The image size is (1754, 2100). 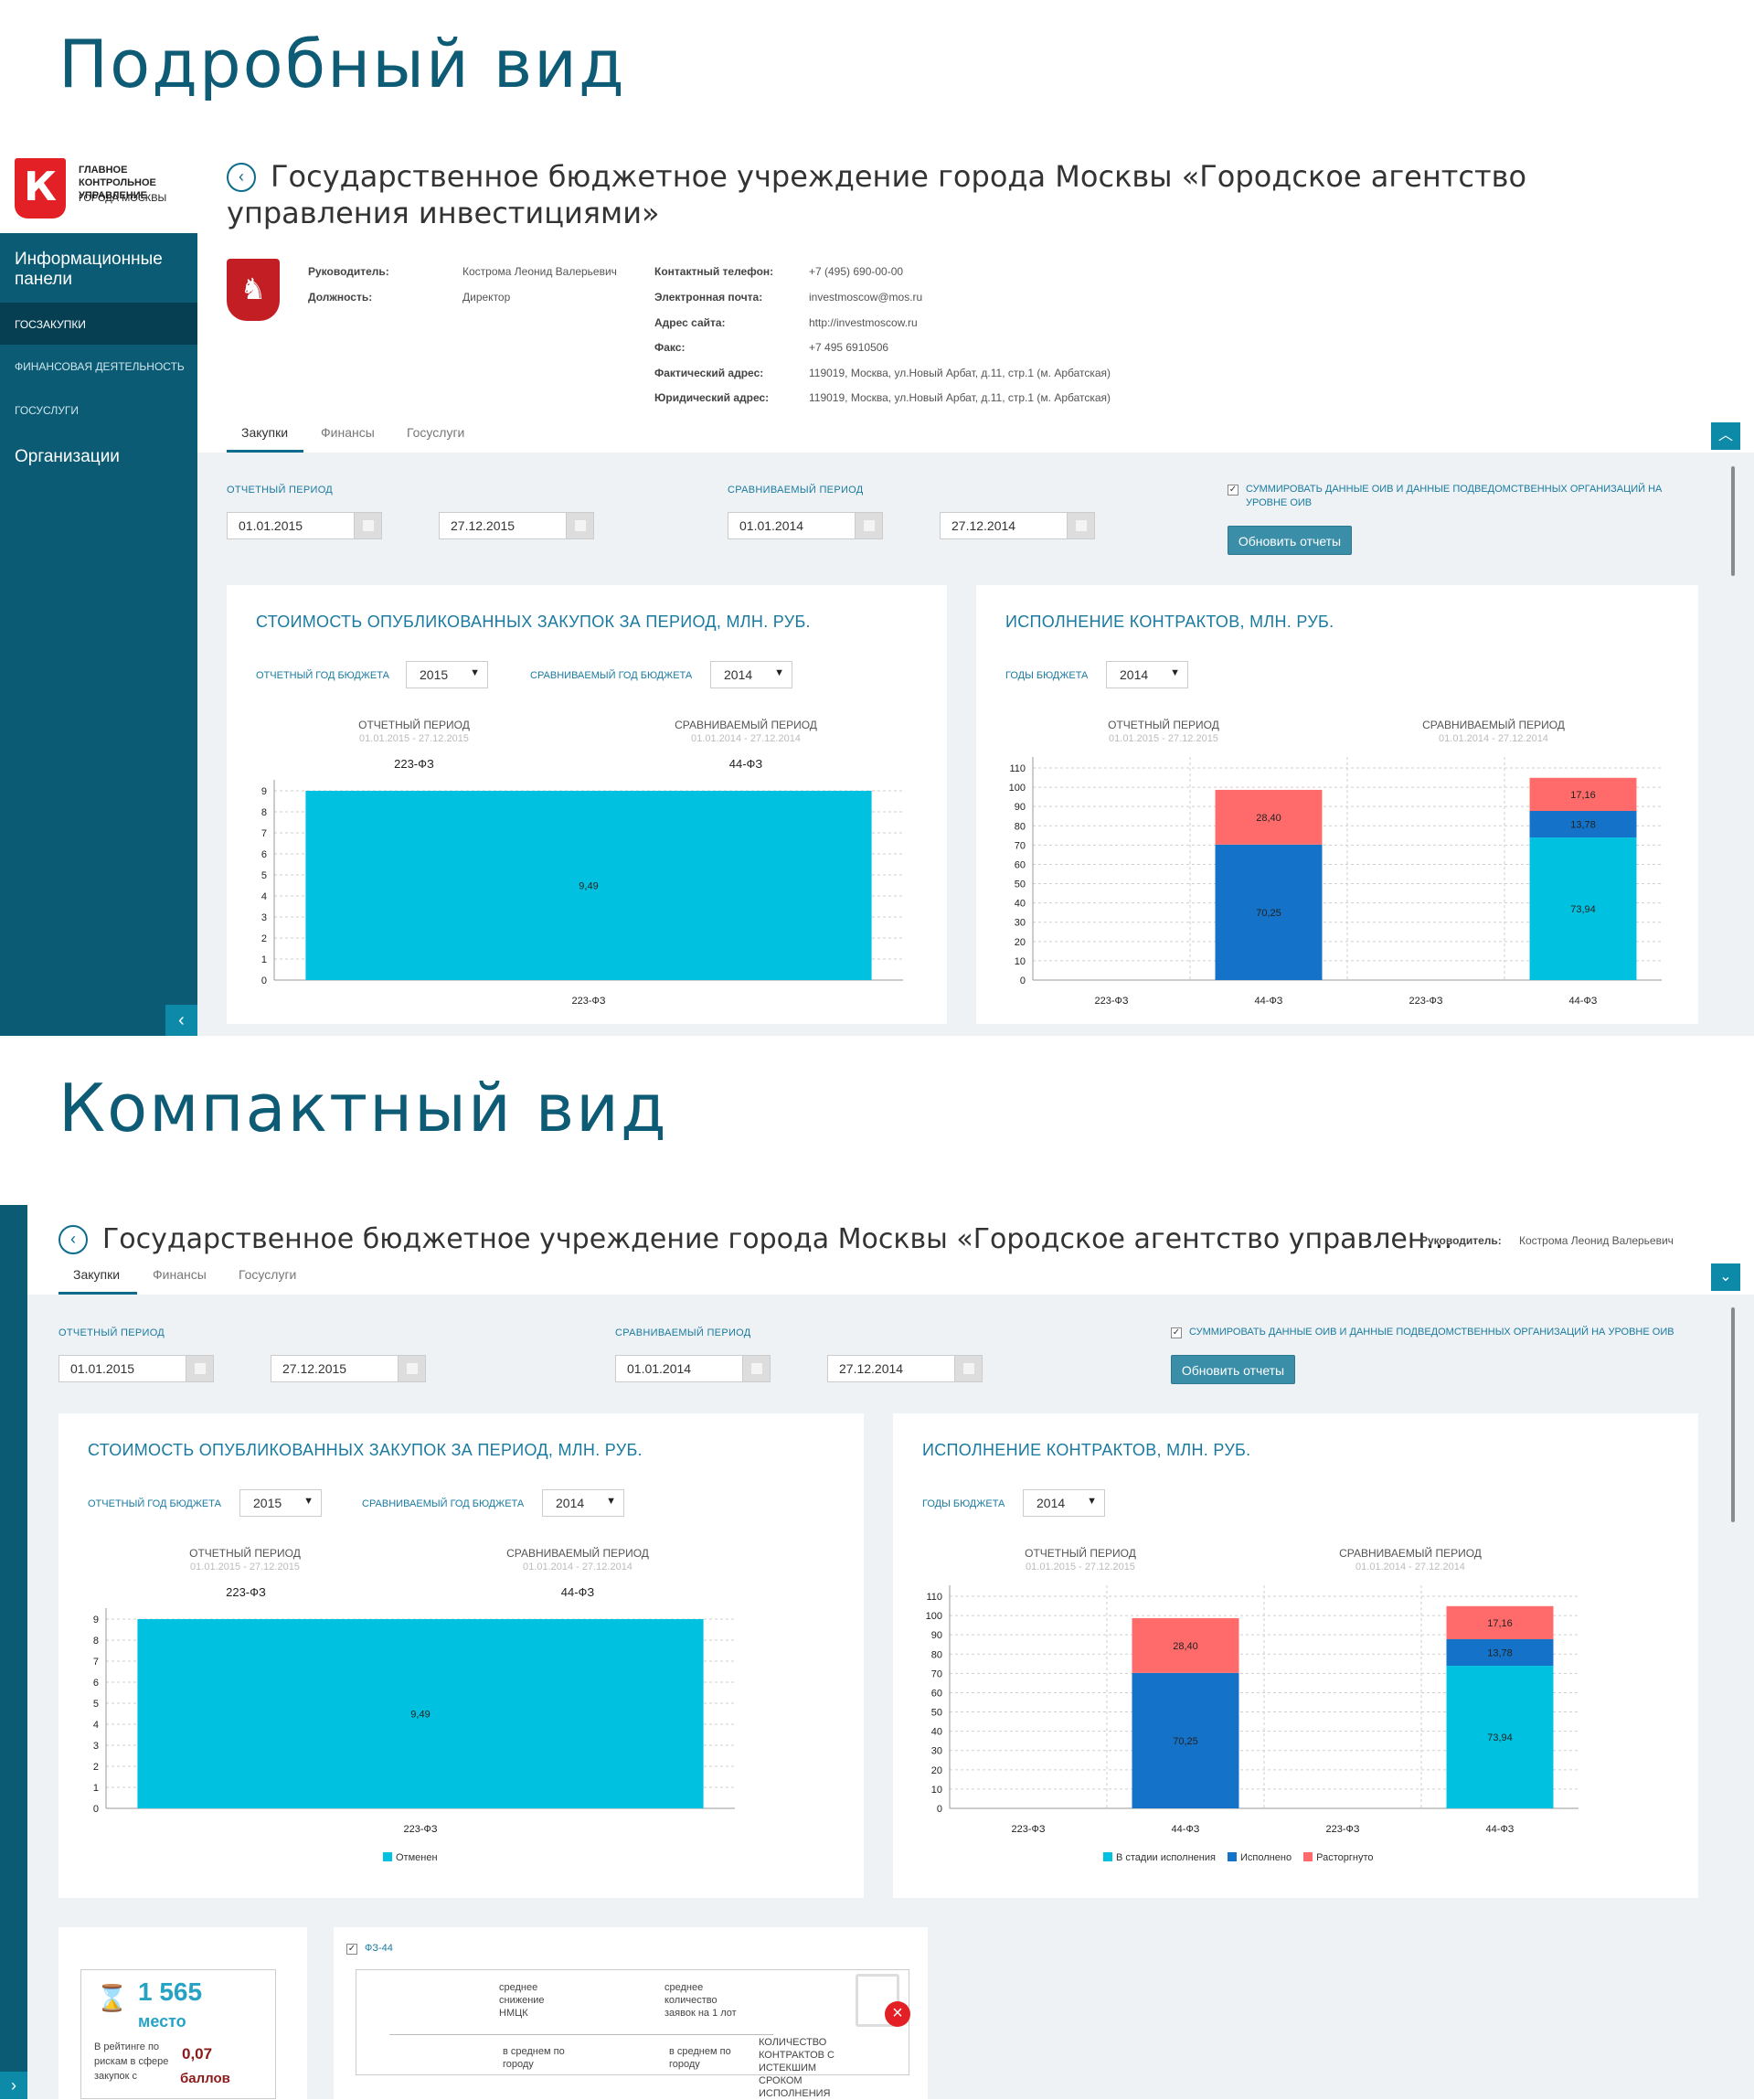 I want to click on sidebar-item-finance: ФИНАНСОВАЯ ДЕЯТЕЛЬНОСТЬ, so click(x=100, y=366).